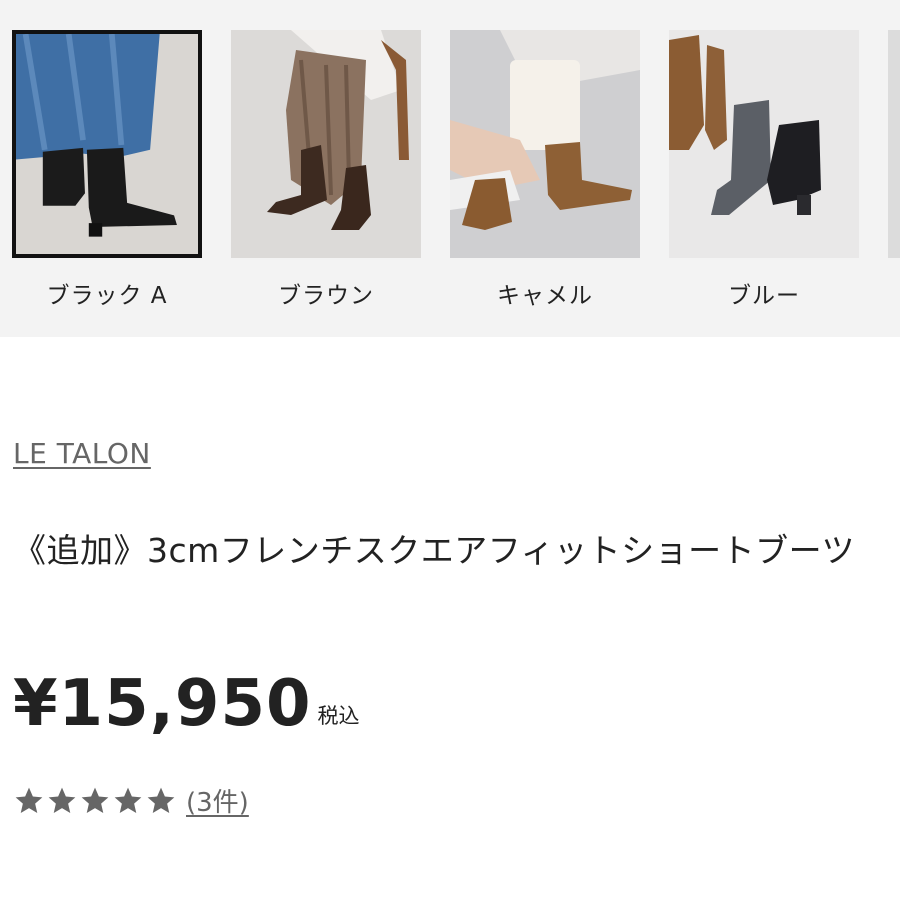 This screenshot has width=900, height=900. Describe the element at coordinates (107, 296) in the screenshot. I see `variant-label: ブラック A` at that location.